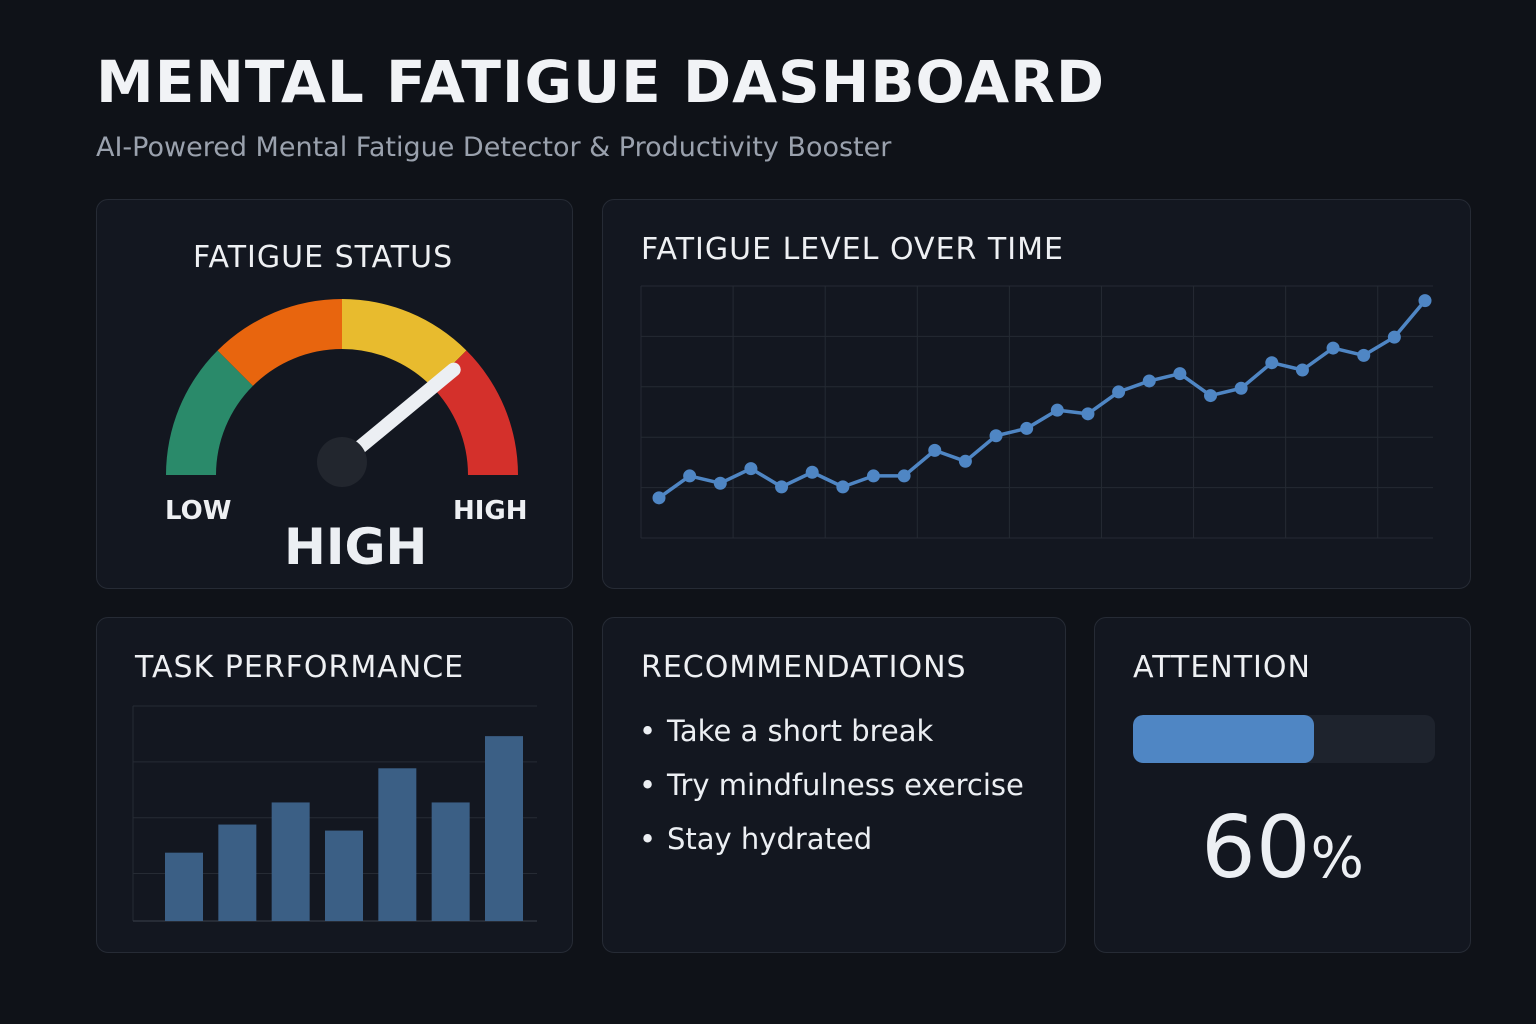 The height and width of the screenshot is (1024, 1536). What do you see at coordinates (1222, 667) in the screenshot?
I see `attention-title: ATTENTION` at bounding box center [1222, 667].